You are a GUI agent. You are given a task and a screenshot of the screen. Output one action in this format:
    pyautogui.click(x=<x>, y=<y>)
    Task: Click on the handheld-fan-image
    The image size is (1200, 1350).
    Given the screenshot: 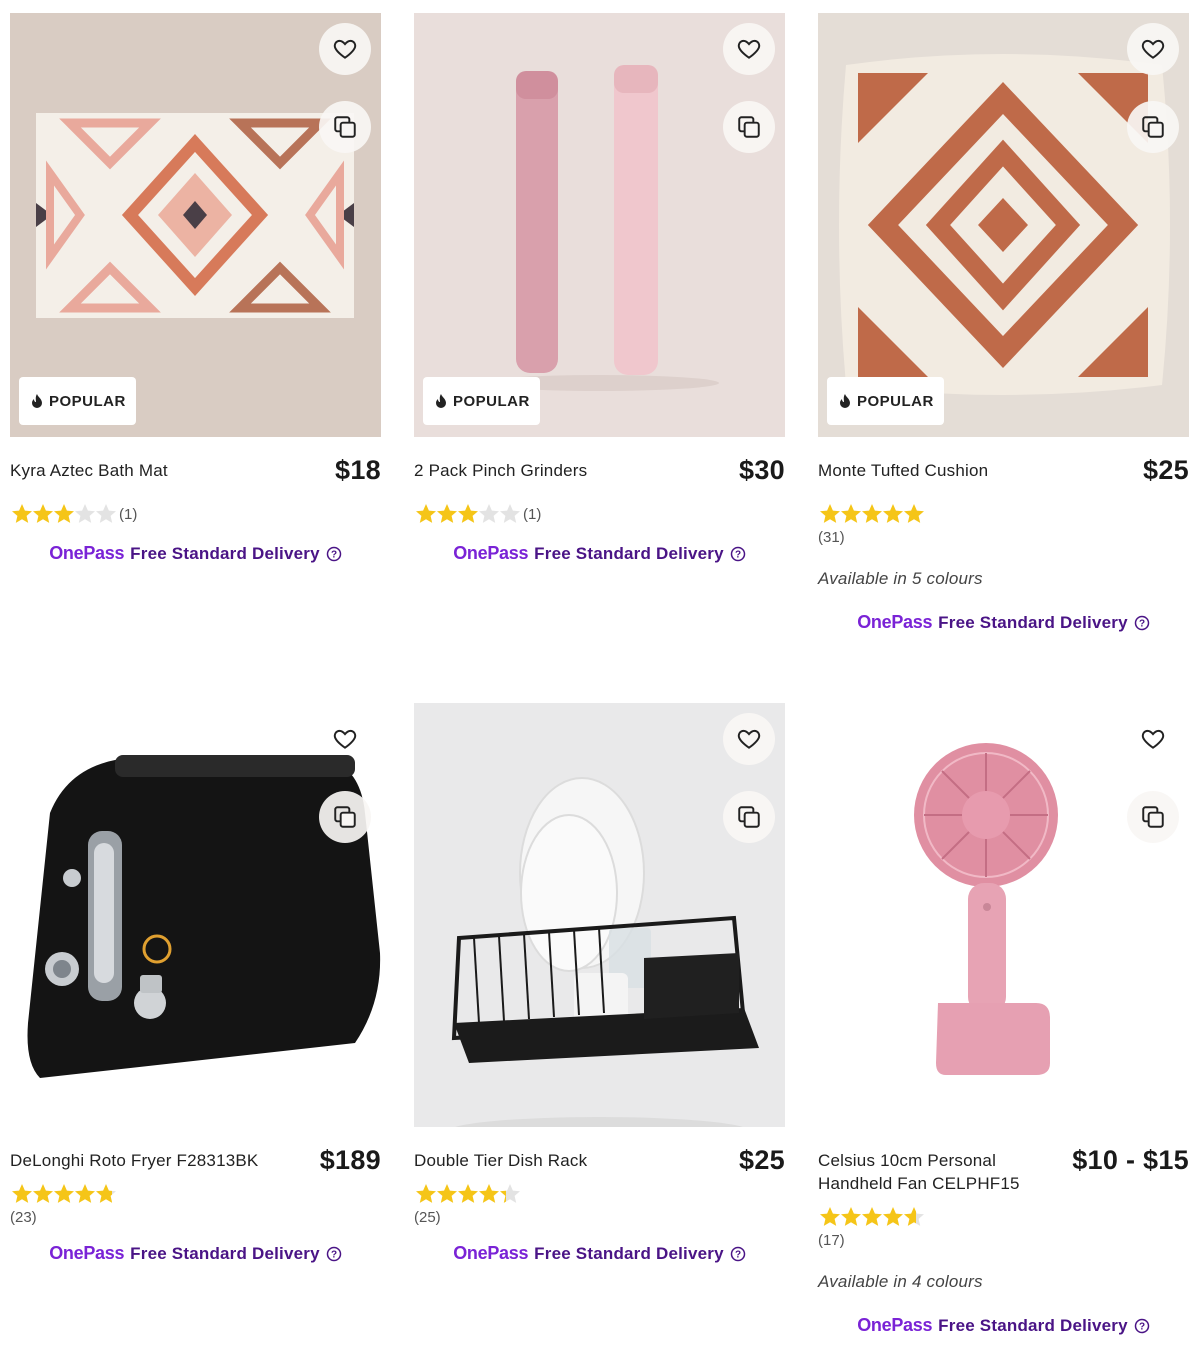 What is the action you would take?
    pyautogui.click(x=1003, y=915)
    